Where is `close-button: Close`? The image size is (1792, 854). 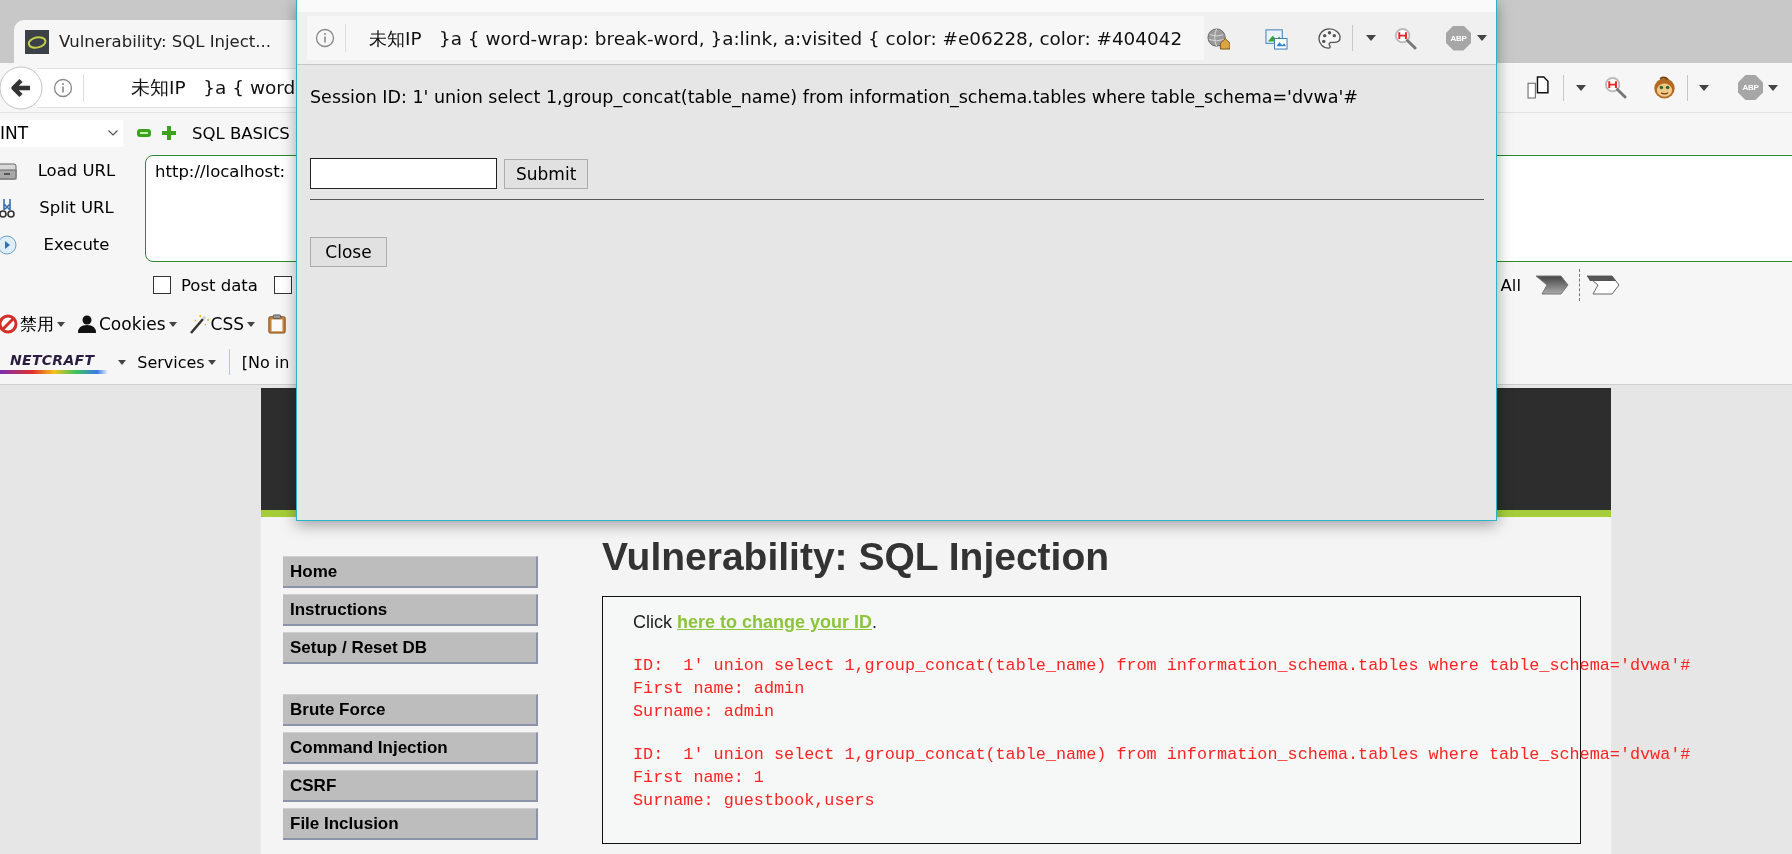
close-button: Close is located at coordinates (348, 252).